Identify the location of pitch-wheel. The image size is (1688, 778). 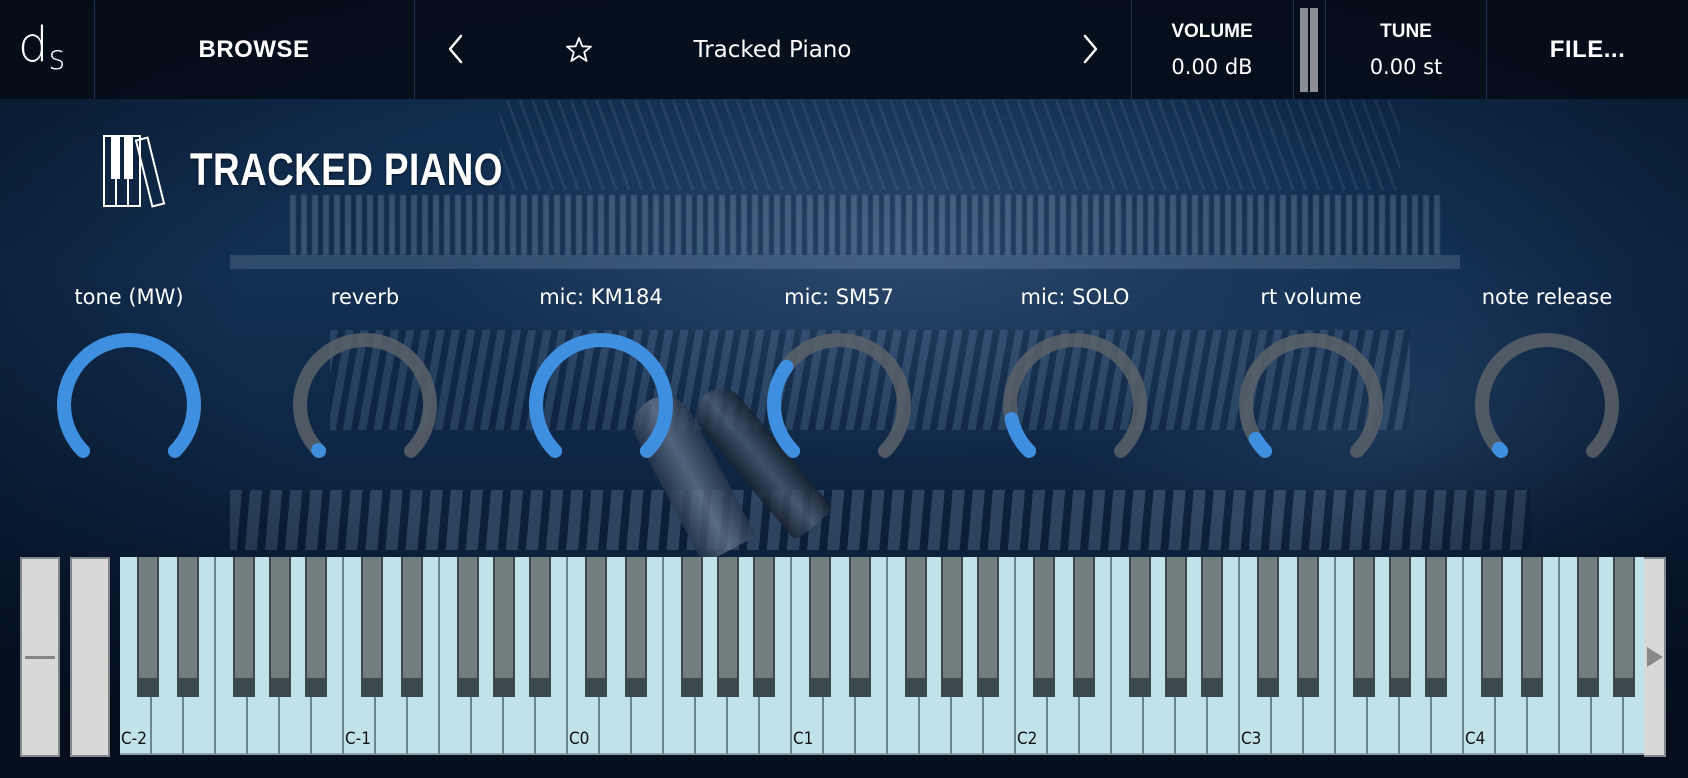
(40, 657).